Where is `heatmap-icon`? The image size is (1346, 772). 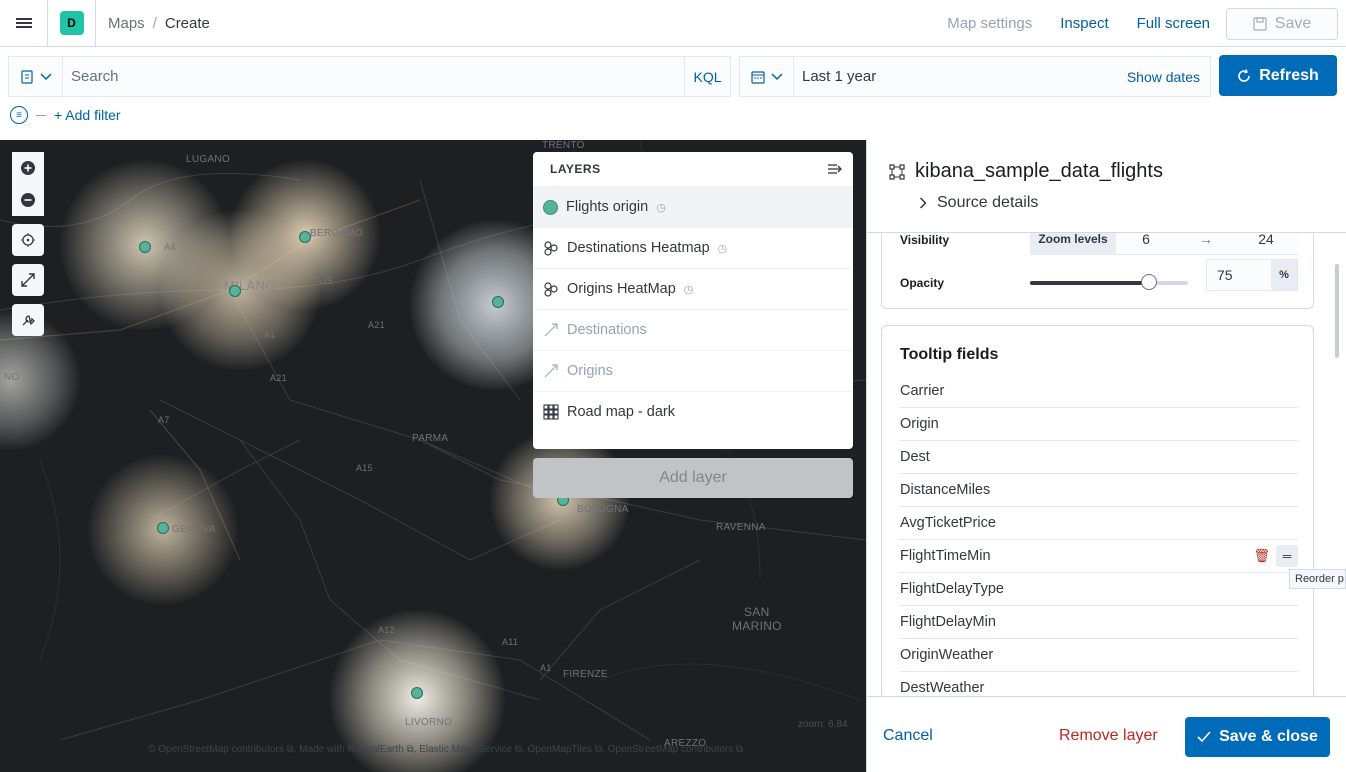
heatmap-icon is located at coordinates (551, 289).